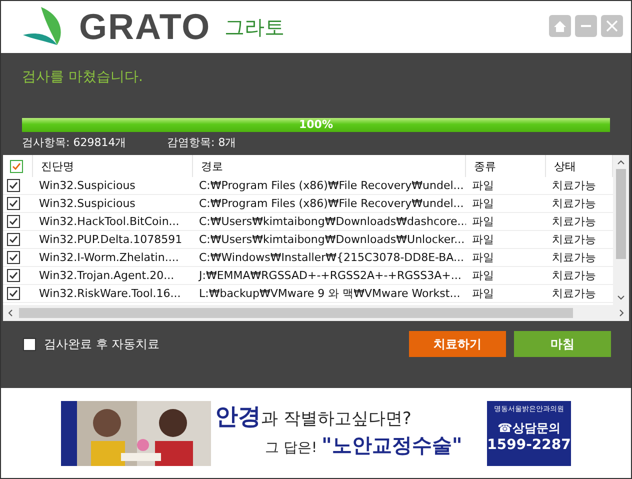  What do you see at coordinates (364, 445) in the screenshot?
I see `ad-answer: 그 답은! "노안교정수술"` at bounding box center [364, 445].